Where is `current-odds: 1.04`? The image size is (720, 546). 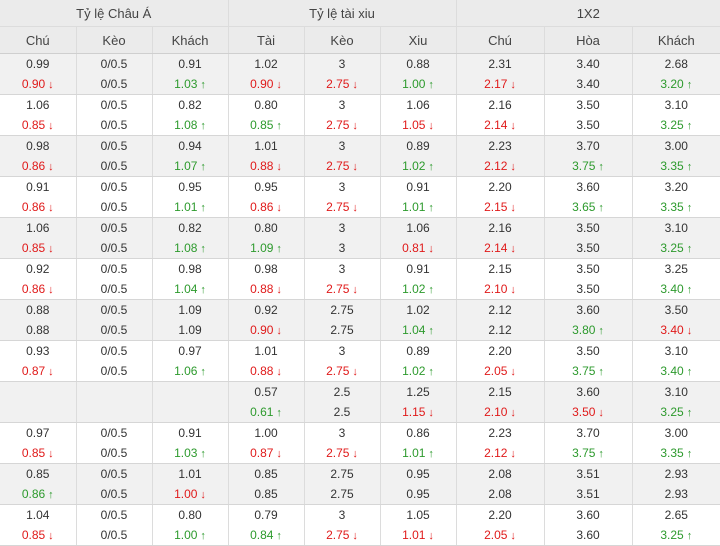 current-odds: 1.04 is located at coordinates (413, 330).